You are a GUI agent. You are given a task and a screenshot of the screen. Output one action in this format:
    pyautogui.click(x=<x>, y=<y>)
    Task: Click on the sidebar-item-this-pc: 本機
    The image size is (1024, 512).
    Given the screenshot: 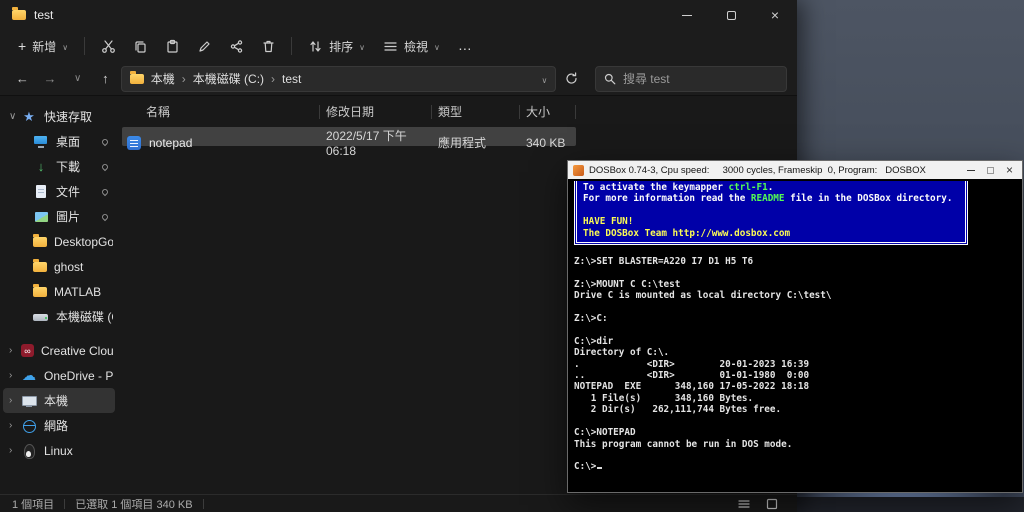 What is the action you would take?
    pyautogui.click(x=59, y=400)
    